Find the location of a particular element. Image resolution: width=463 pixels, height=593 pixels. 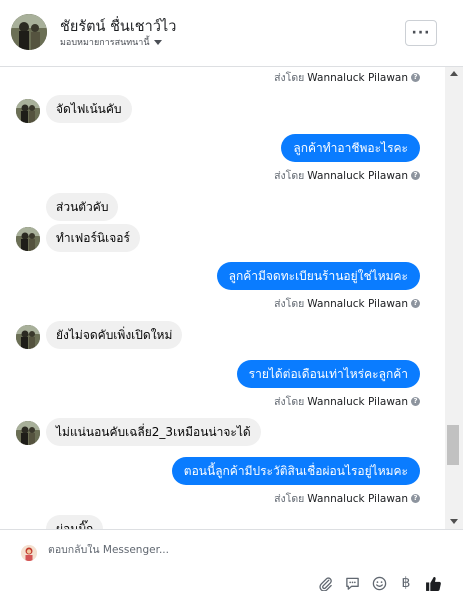

incoming-message: ไม่แน่นอนคับเฉลี่ย2_3เหมือนน่าจะได้ is located at coordinates (153, 432).